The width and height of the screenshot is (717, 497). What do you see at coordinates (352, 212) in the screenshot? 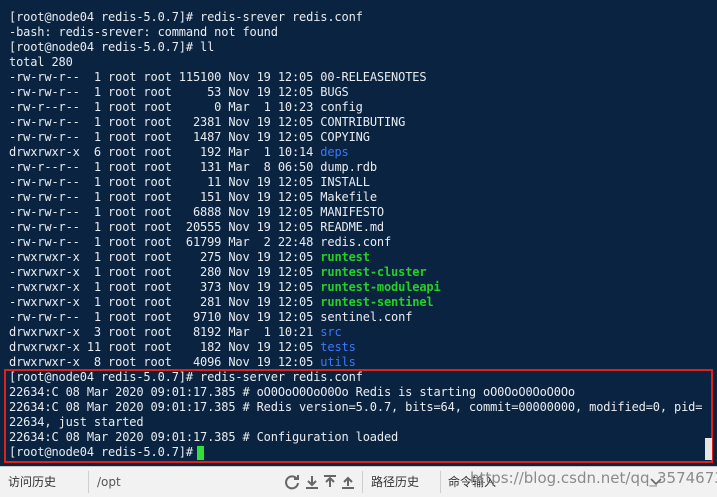
I see `file-name: MANIFESTO` at bounding box center [352, 212].